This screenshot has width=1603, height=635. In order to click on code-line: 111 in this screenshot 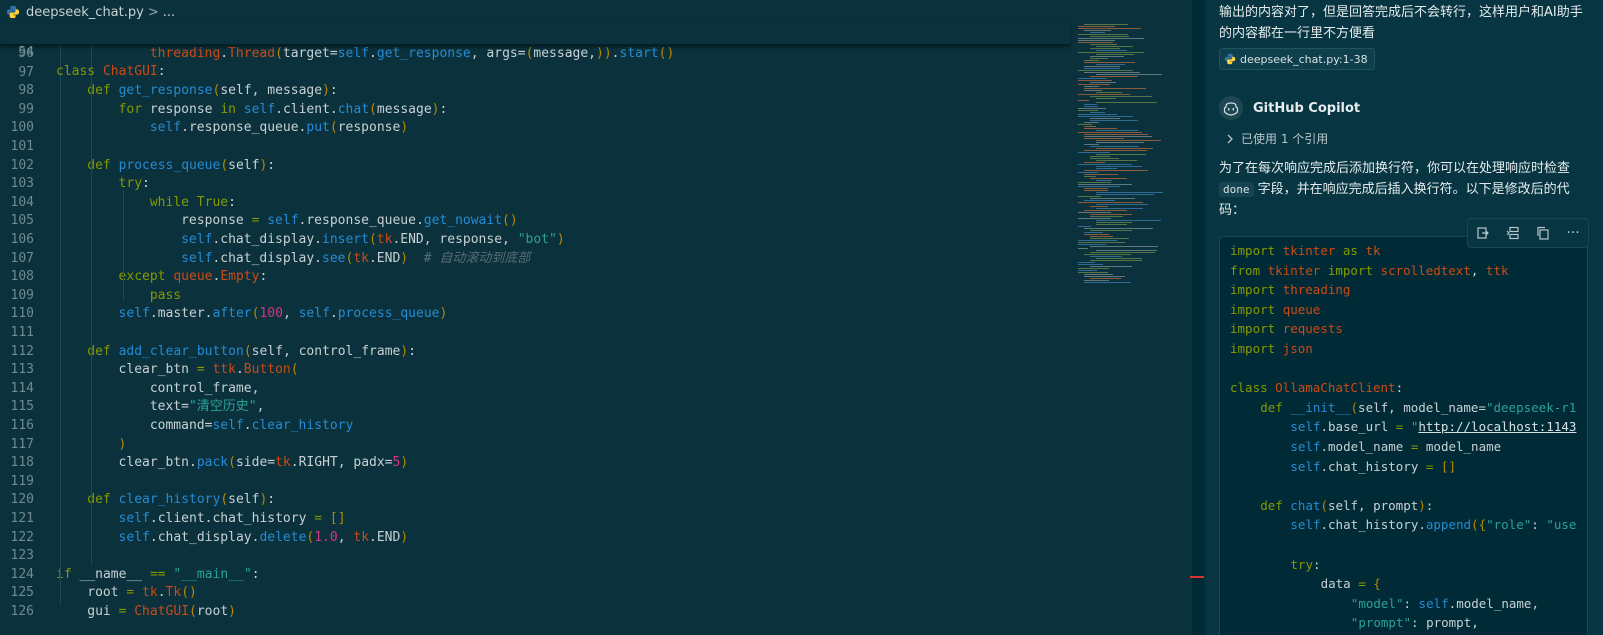, I will do `click(535, 332)`.